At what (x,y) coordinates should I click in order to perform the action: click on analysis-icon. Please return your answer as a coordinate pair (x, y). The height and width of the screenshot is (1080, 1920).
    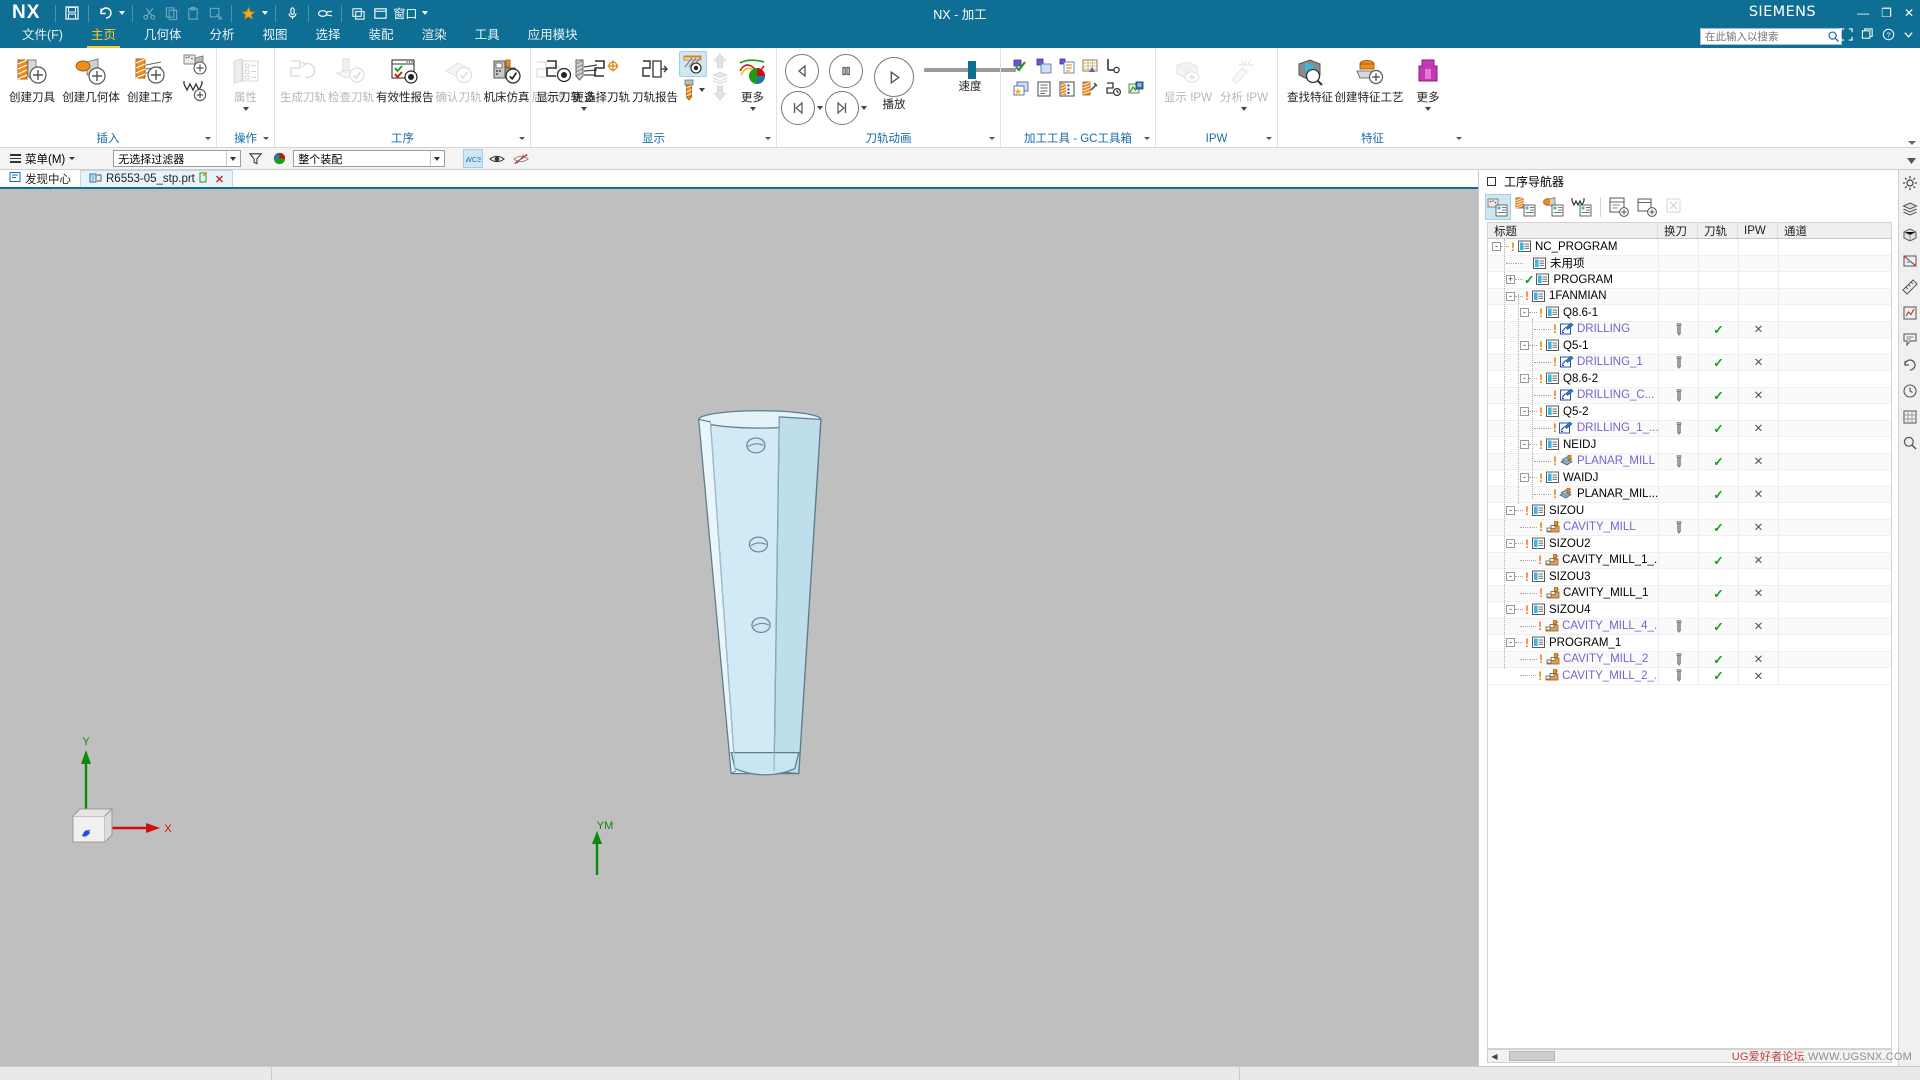
    Looking at the image, I should click on (1910, 313).